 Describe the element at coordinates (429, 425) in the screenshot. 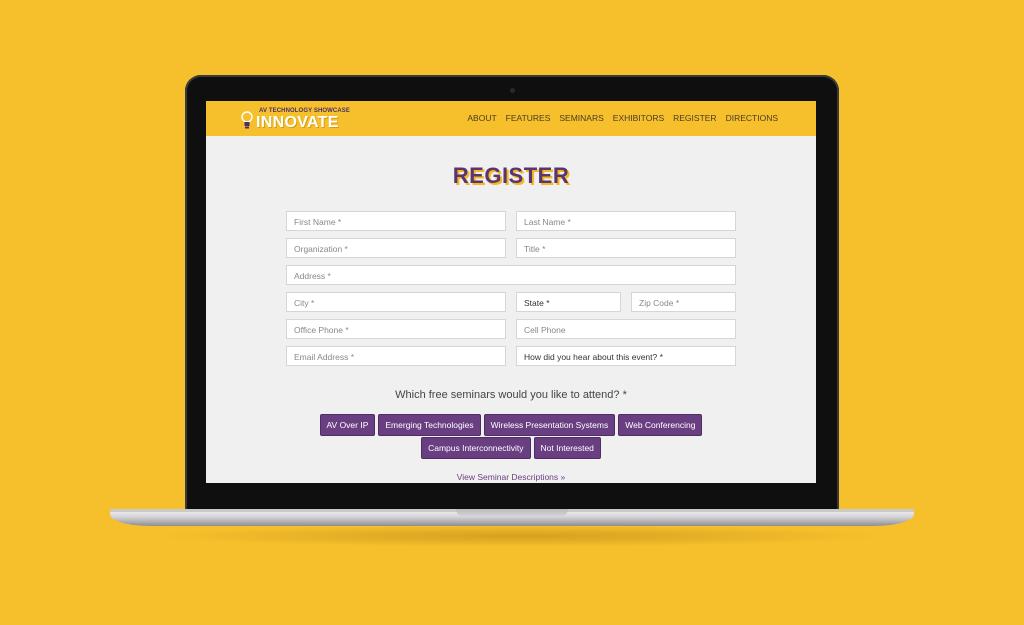

I see `seminar-option-emerging-technologies: Emerging Technologies` at that location.